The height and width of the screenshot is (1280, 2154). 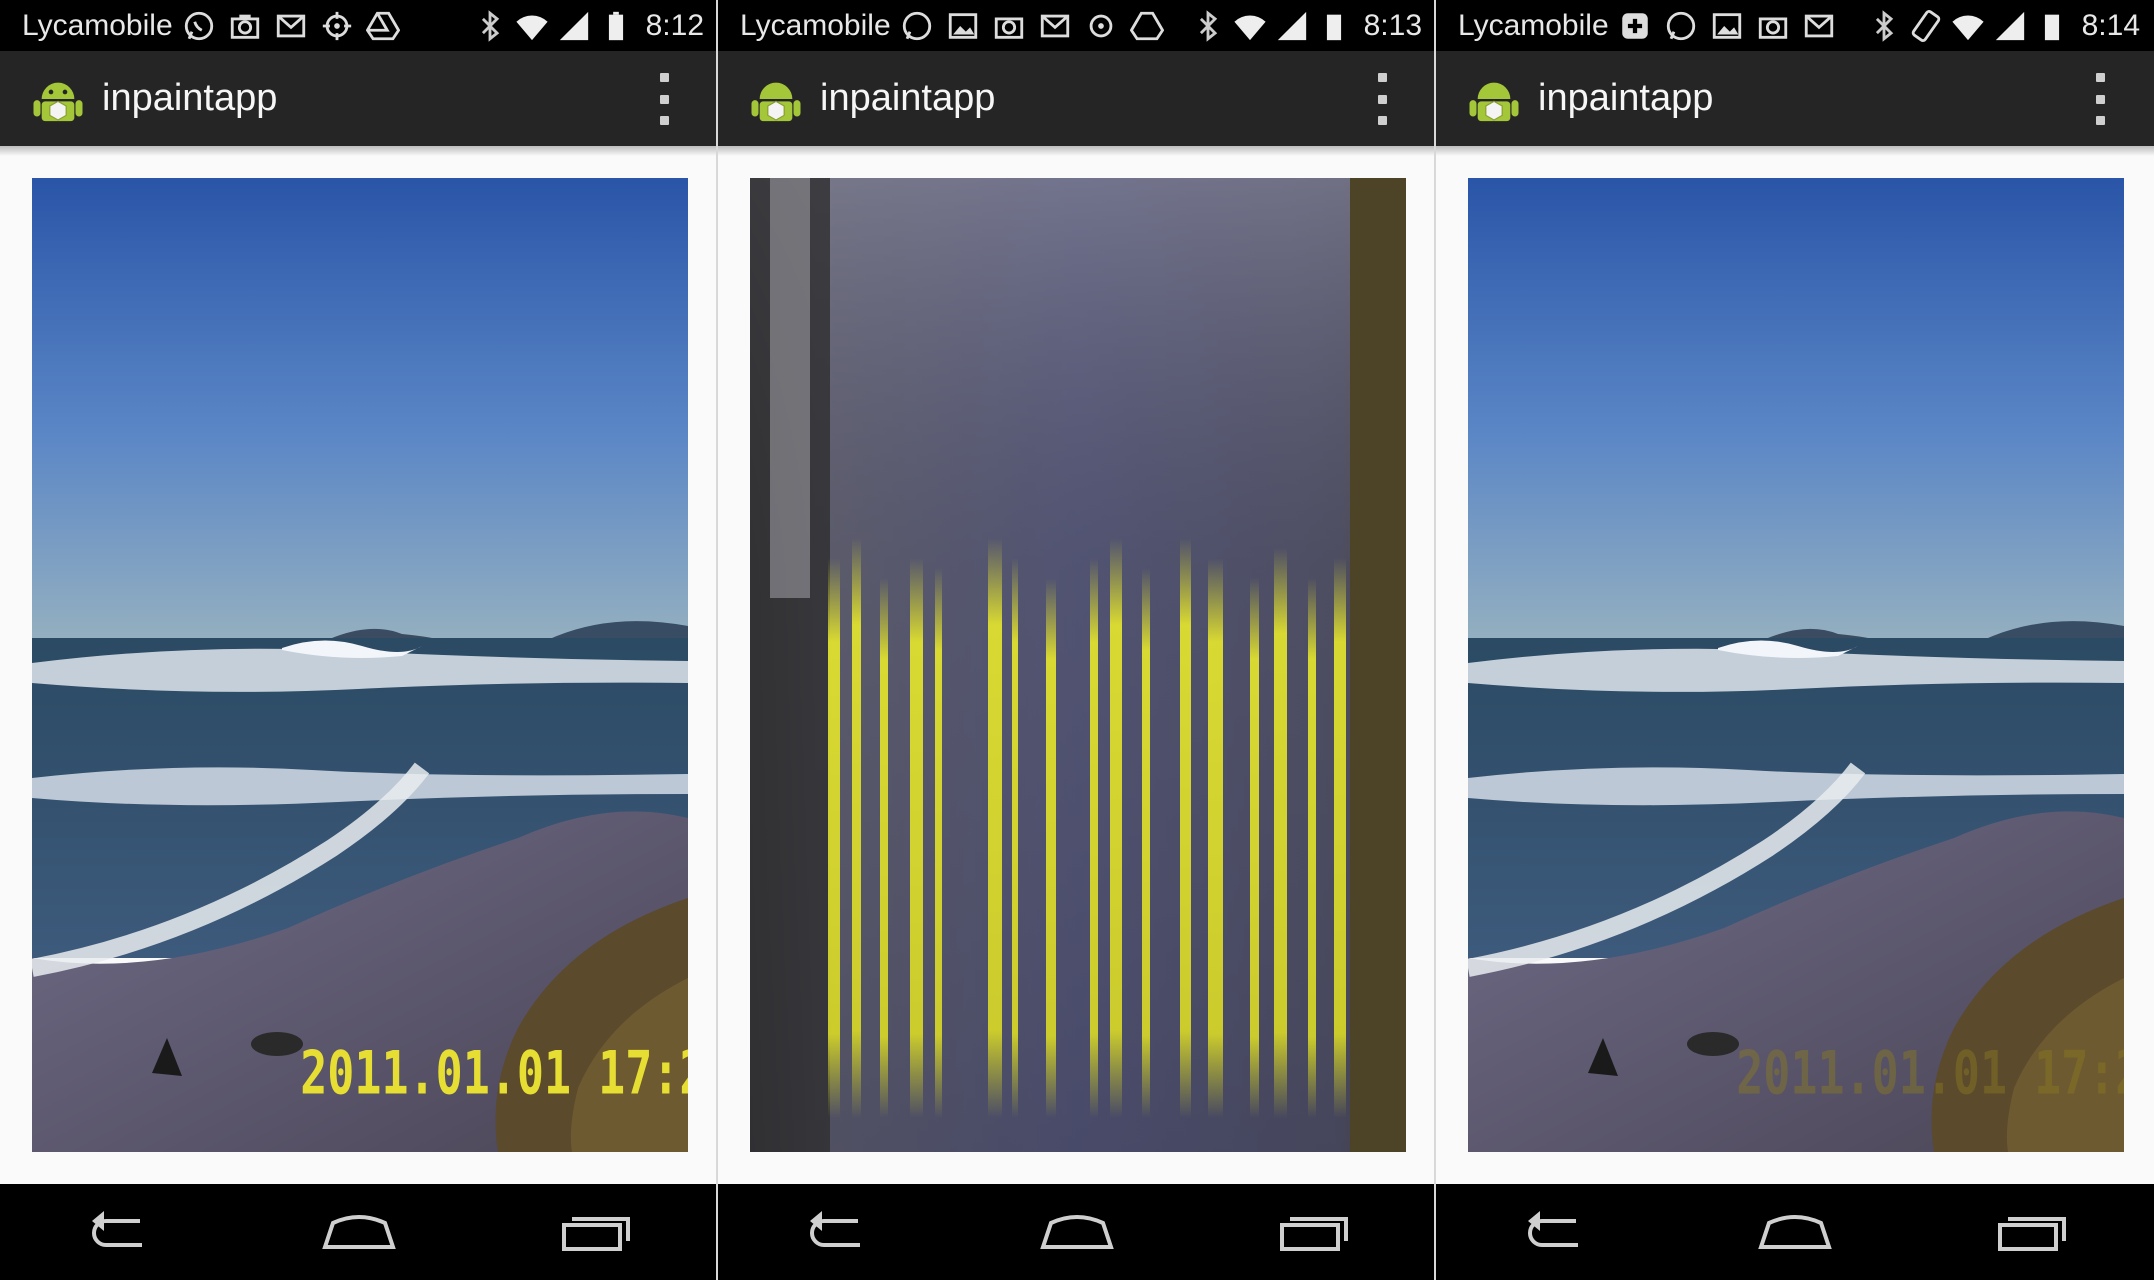 What do you see at coordinates (359, 25) in the screenshot?
I see `status-bar: Lycamobile 8:12` at bounding box center [359, 25].